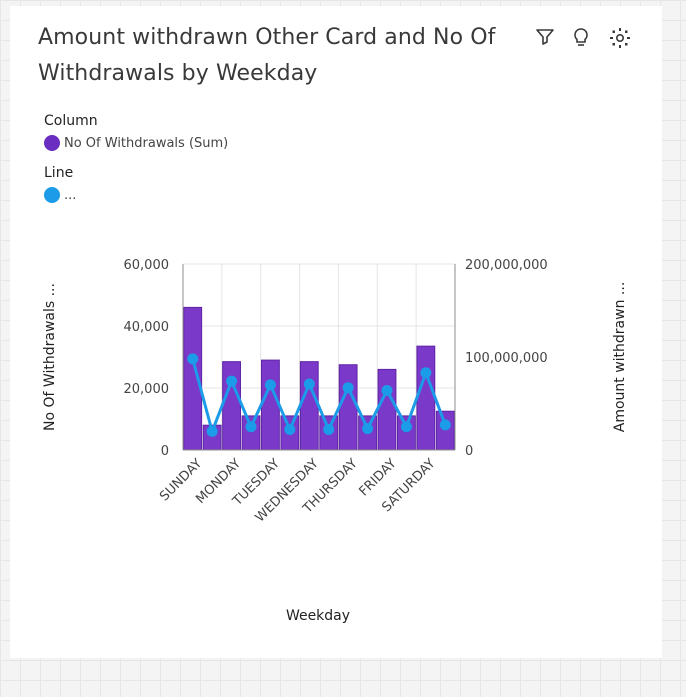  What do you see at coordinates (506, 358) in the screenshot?
I see `y2-tick-label: 100,000,000` at bounding box center [506, 358].